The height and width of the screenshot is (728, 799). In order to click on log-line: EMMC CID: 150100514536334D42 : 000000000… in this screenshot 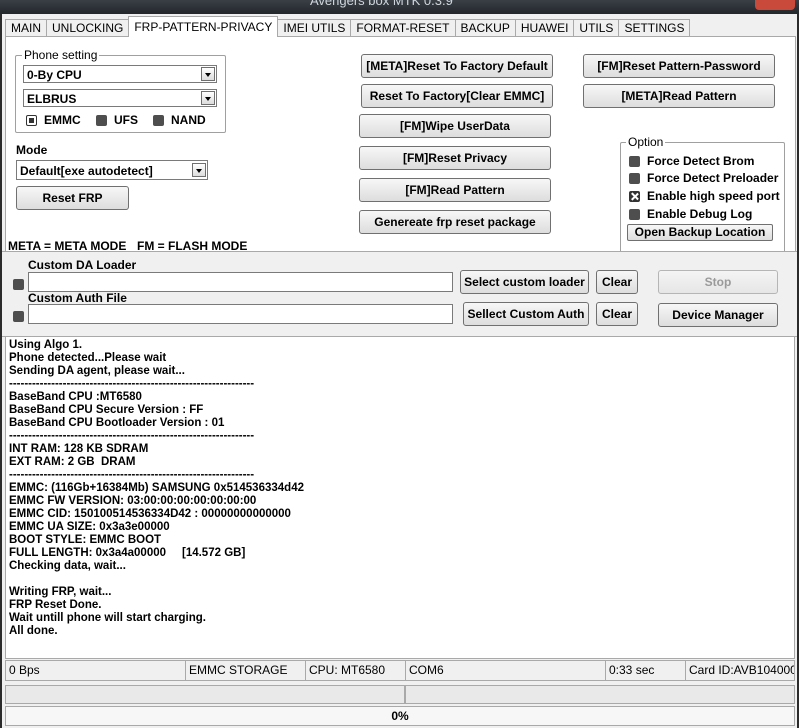, I will do `click(150, 514)`.